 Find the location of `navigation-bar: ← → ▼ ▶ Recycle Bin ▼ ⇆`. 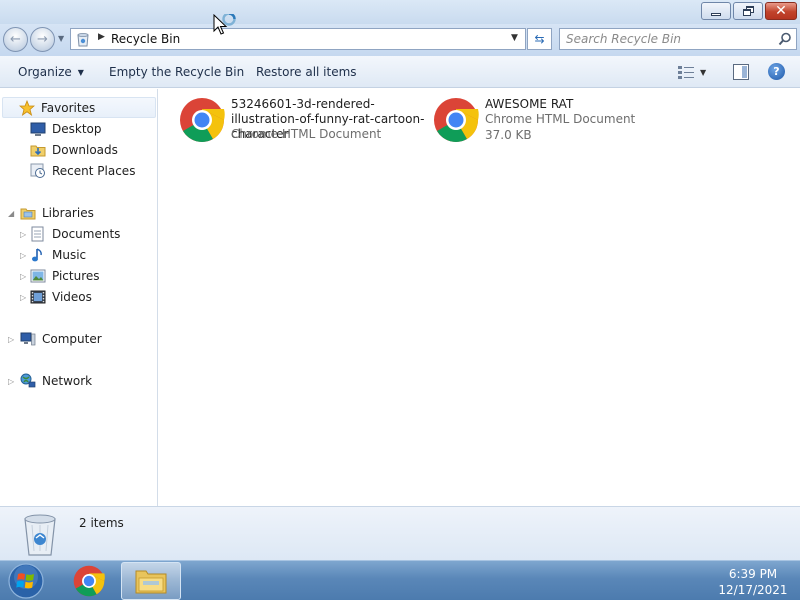

navigation-bar: ← → ▼ ▶ Recycle Bin ▼ ⇆ is located at coordinates (400, 40).